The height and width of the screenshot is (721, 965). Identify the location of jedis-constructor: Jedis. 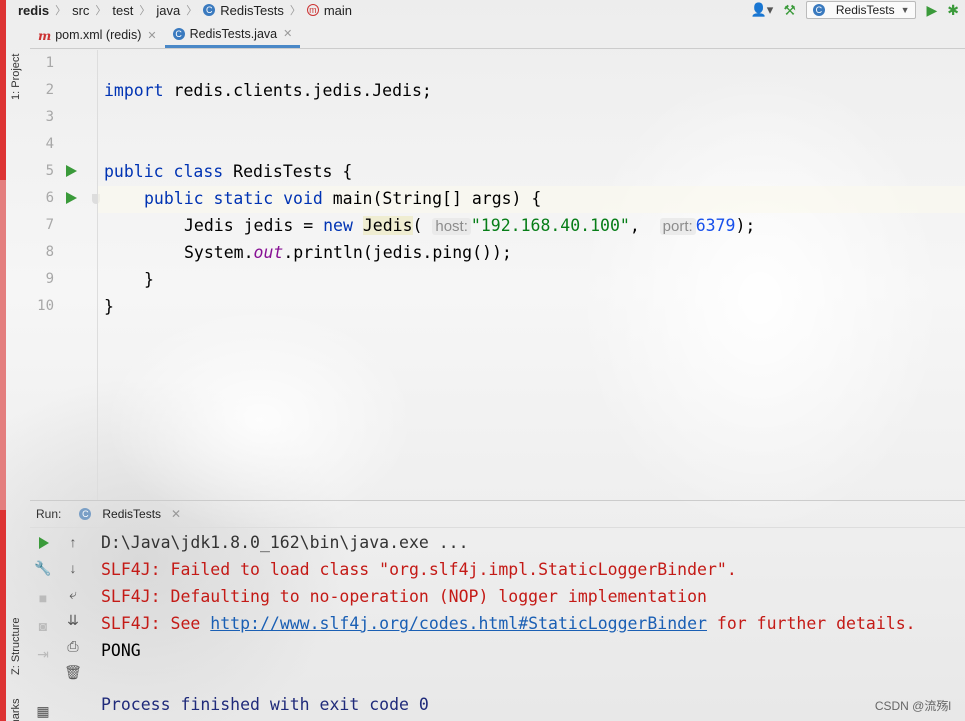
(387, 225).